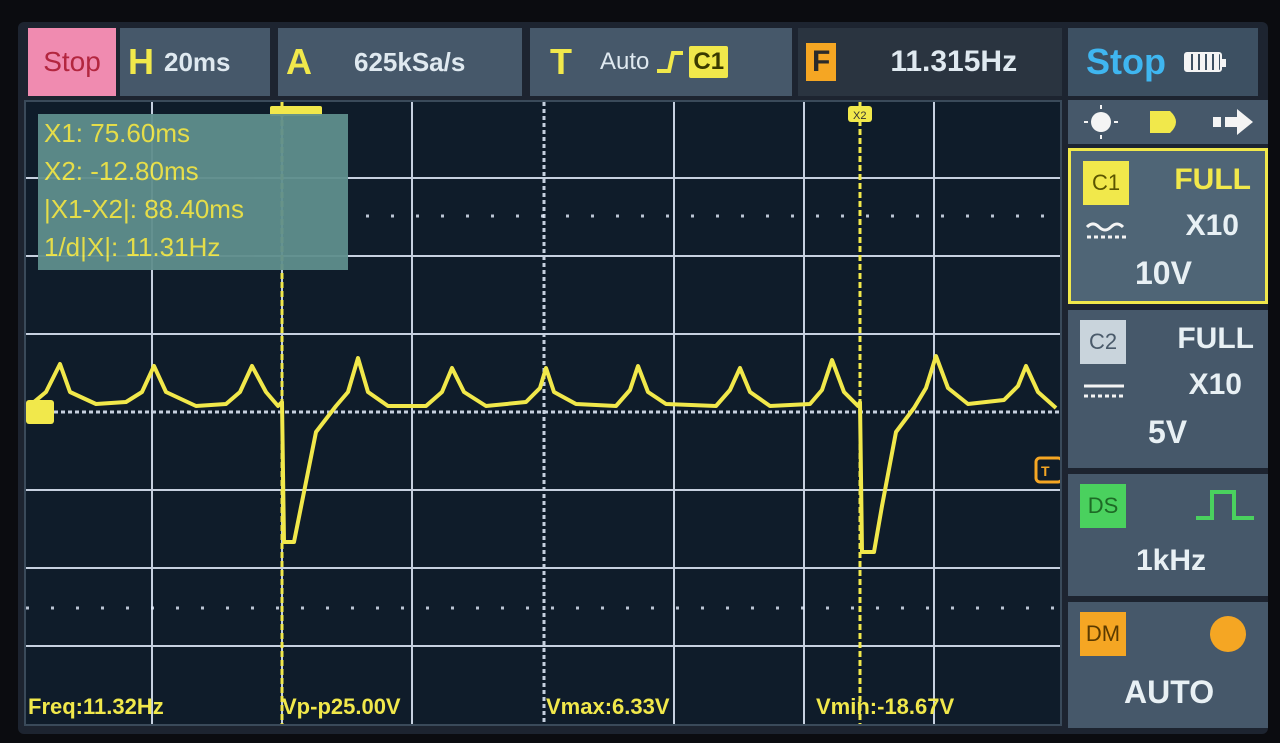 The height and width of the screenshot is (743, 1280). I want to click on channel-2-bandwidth: FULL, so click(1215, 338).